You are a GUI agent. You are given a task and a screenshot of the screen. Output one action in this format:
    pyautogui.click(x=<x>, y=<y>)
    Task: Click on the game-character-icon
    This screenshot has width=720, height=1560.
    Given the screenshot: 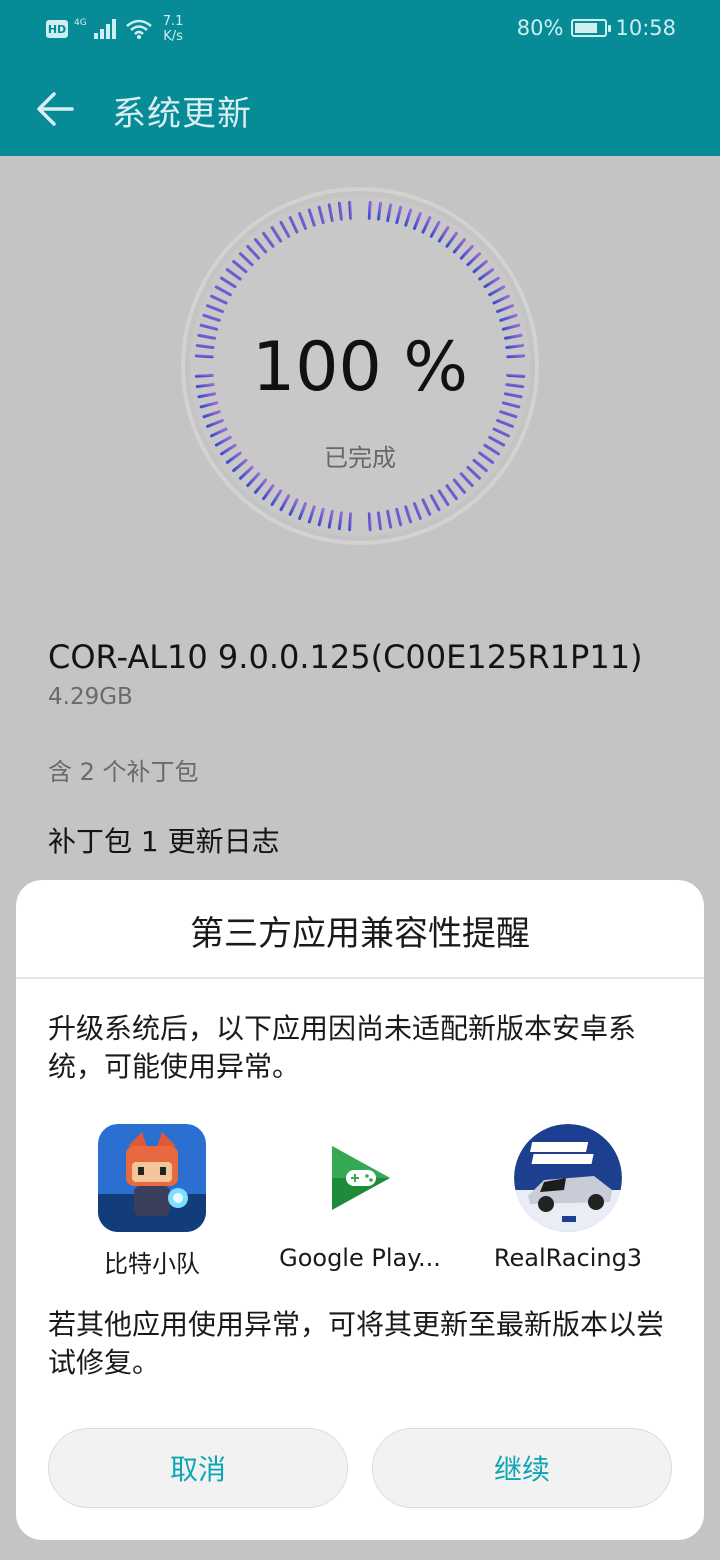 What is the action you would take?
    pyautogui.click(x=152, y=1178)
    